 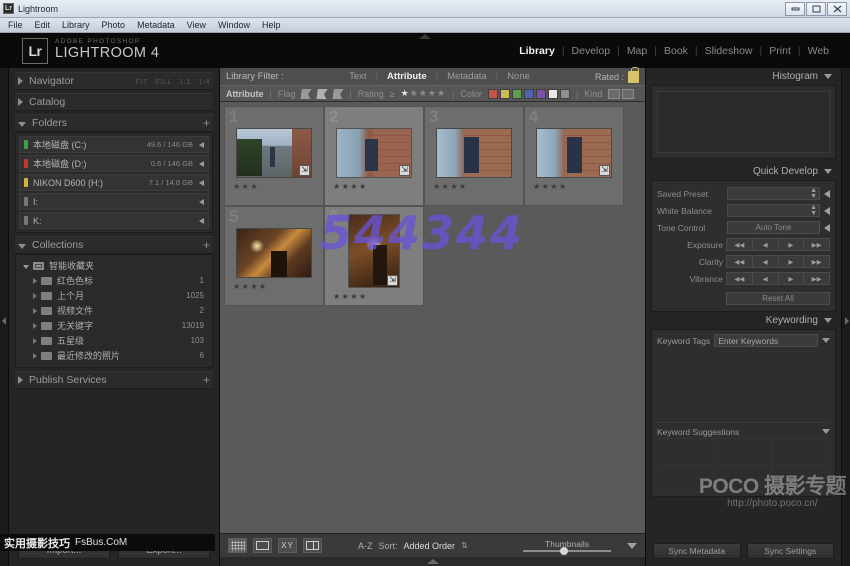 I want to click on vibrance-decrease-big: ◀◀, so click(x=739, y=278).